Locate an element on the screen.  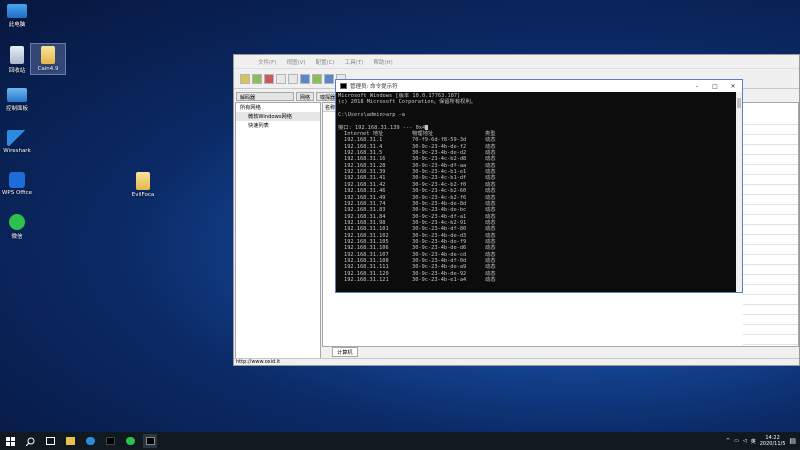
desktop-icon-label: 微信 is located at coordinates (17, 237).